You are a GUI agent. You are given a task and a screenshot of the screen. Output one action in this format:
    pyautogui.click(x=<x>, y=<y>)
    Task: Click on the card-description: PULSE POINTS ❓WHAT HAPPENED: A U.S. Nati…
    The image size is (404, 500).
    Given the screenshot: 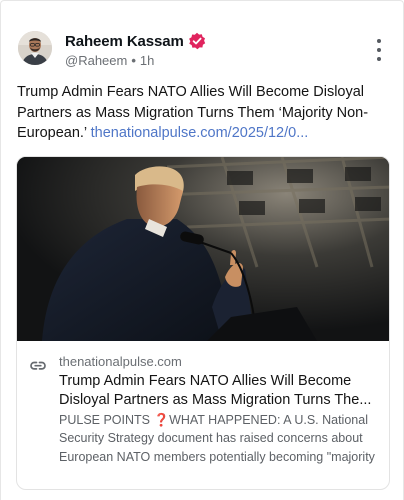 What is the action you would take?
    pyautogui.click(x=220, y=438)
    